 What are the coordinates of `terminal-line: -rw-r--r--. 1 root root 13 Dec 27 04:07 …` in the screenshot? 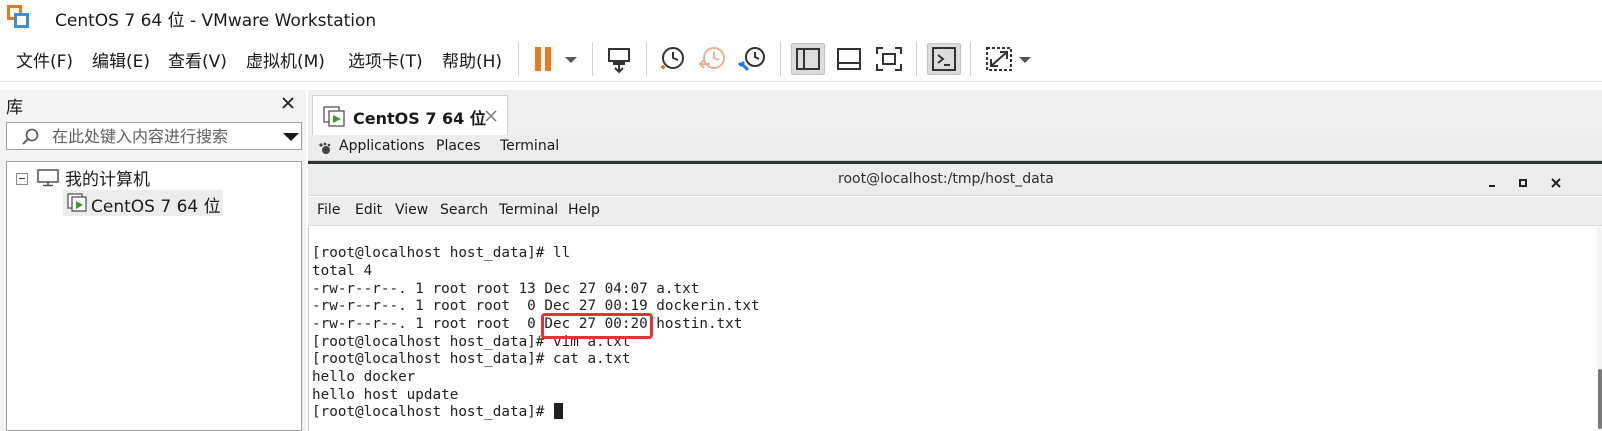 It's located at (506, 289).